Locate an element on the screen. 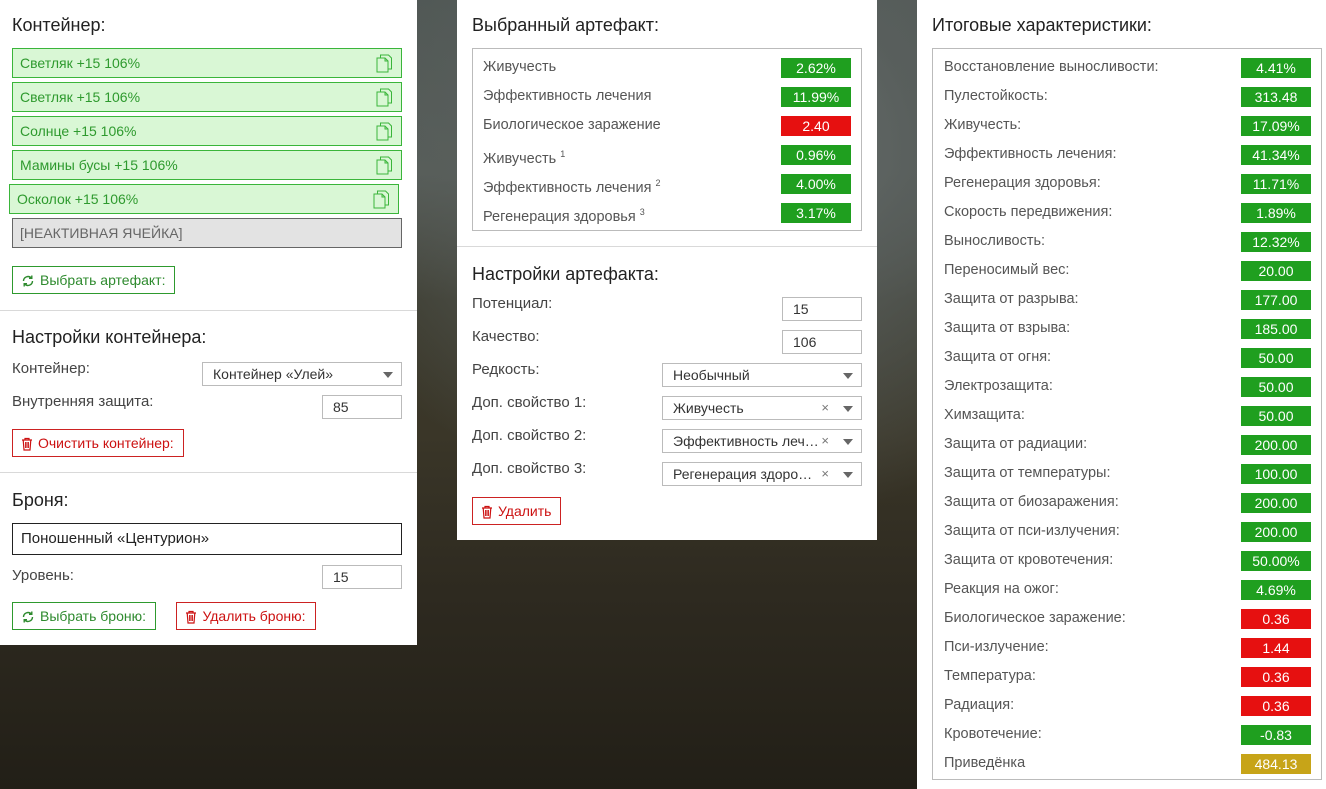 Image resolution: width=1326 pixels, height=789 pixels. total-property-row: Защита от биозаражения: 200.00 is located at coordinates (1127, 503).